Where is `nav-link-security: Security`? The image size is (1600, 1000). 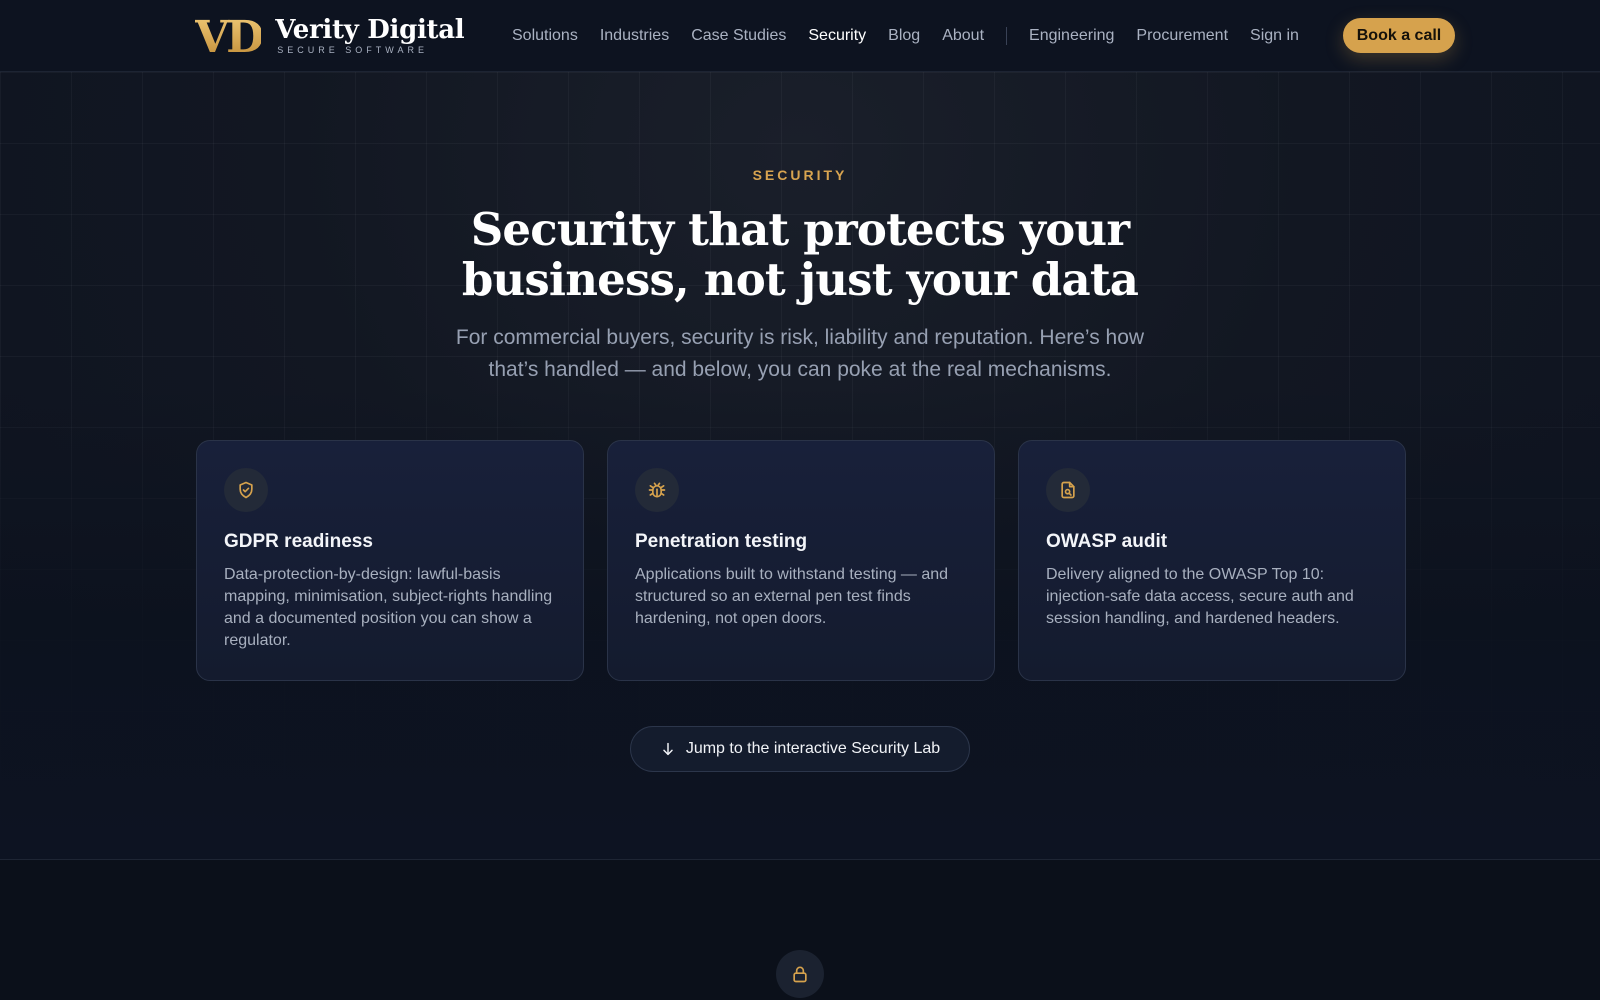
nav-link-security: Security is located at coordinates (837, 36).